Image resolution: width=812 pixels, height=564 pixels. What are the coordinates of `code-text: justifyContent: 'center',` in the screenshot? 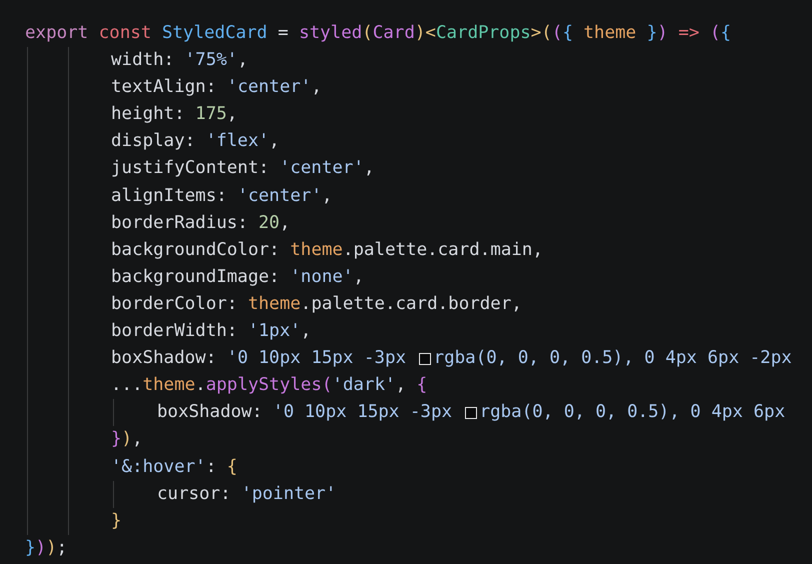 It's located at (242, 168).